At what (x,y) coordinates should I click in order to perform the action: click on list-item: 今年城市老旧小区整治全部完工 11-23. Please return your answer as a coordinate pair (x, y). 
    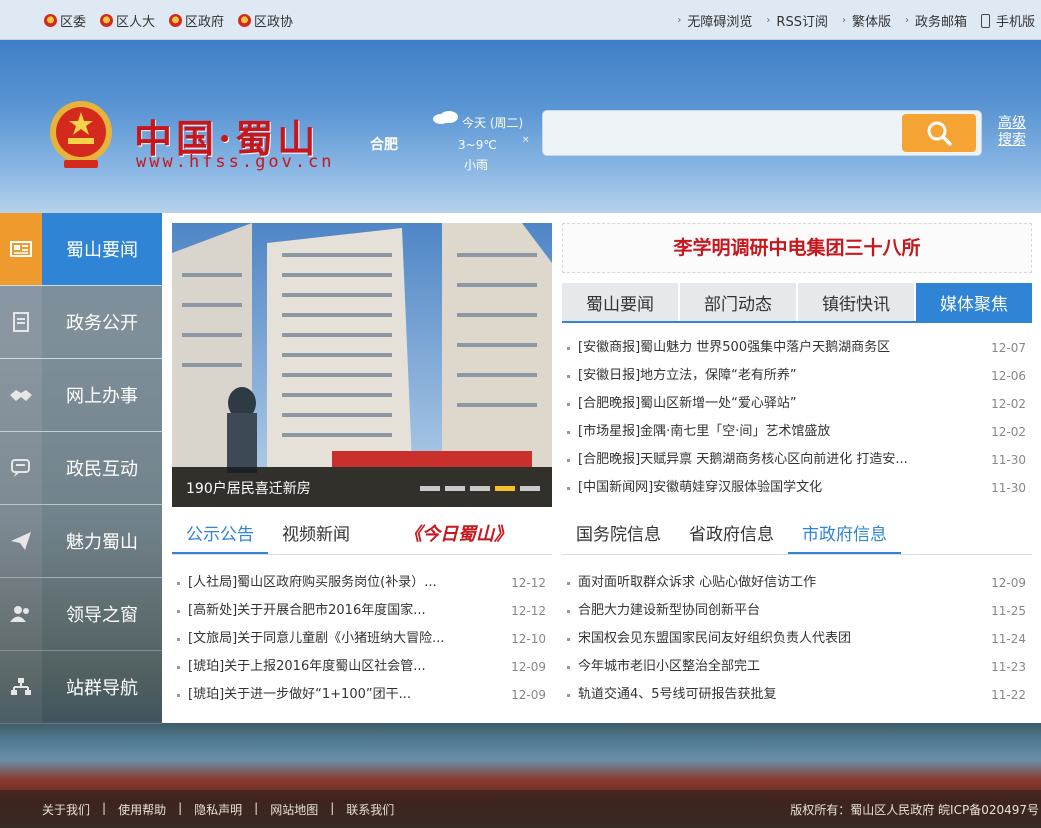
    Looking at the image, I should click on (797, 667).